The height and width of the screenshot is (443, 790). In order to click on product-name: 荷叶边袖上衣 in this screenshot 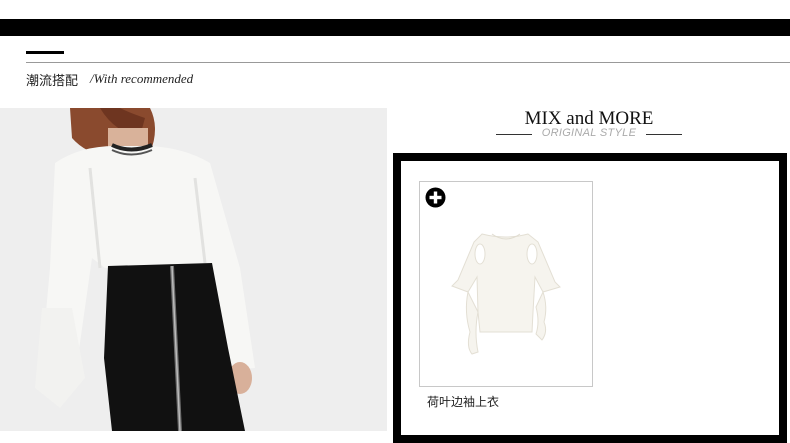, I will do `click(463, 401)`.